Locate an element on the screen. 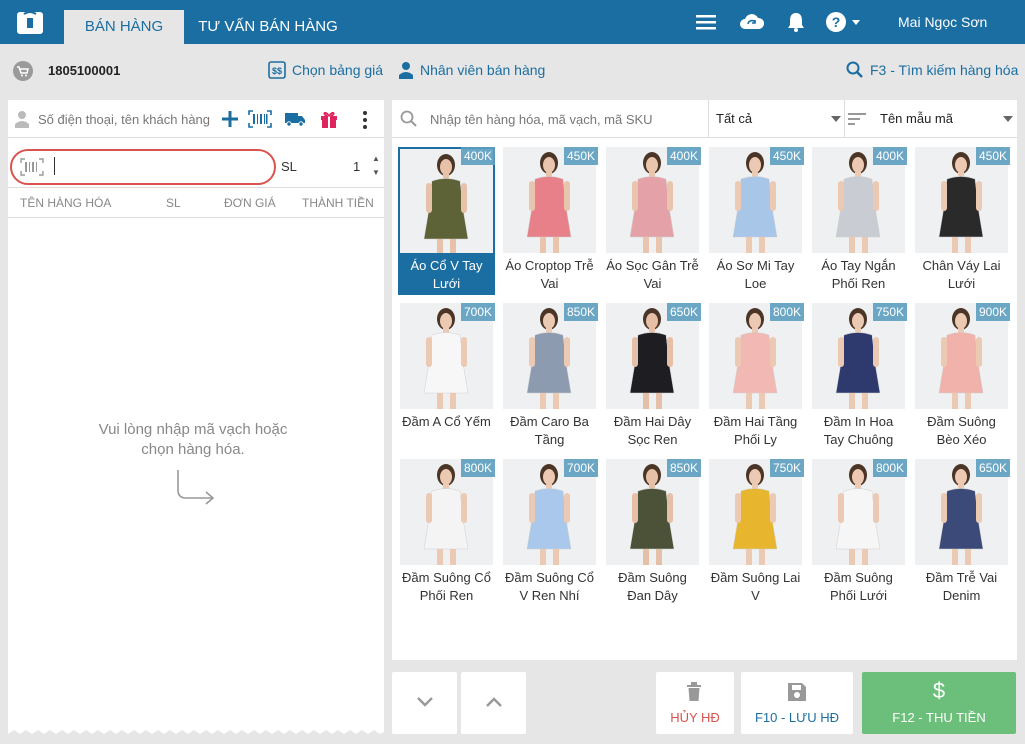 This screenshot has height=744, width=1025. product-name-line-1: Đầm Trễ Vai is located at coordinates (961, 577).